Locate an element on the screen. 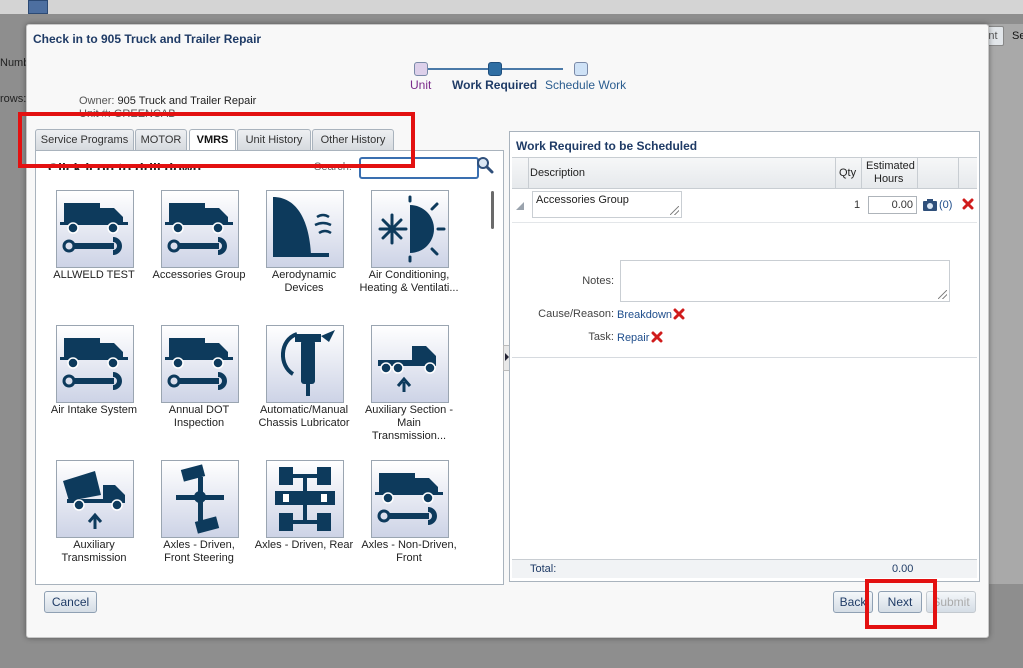 This screenshot has height=668, width=1023. work-required-title: Work Required to be Scheduled is located at coordinates (607, 146).